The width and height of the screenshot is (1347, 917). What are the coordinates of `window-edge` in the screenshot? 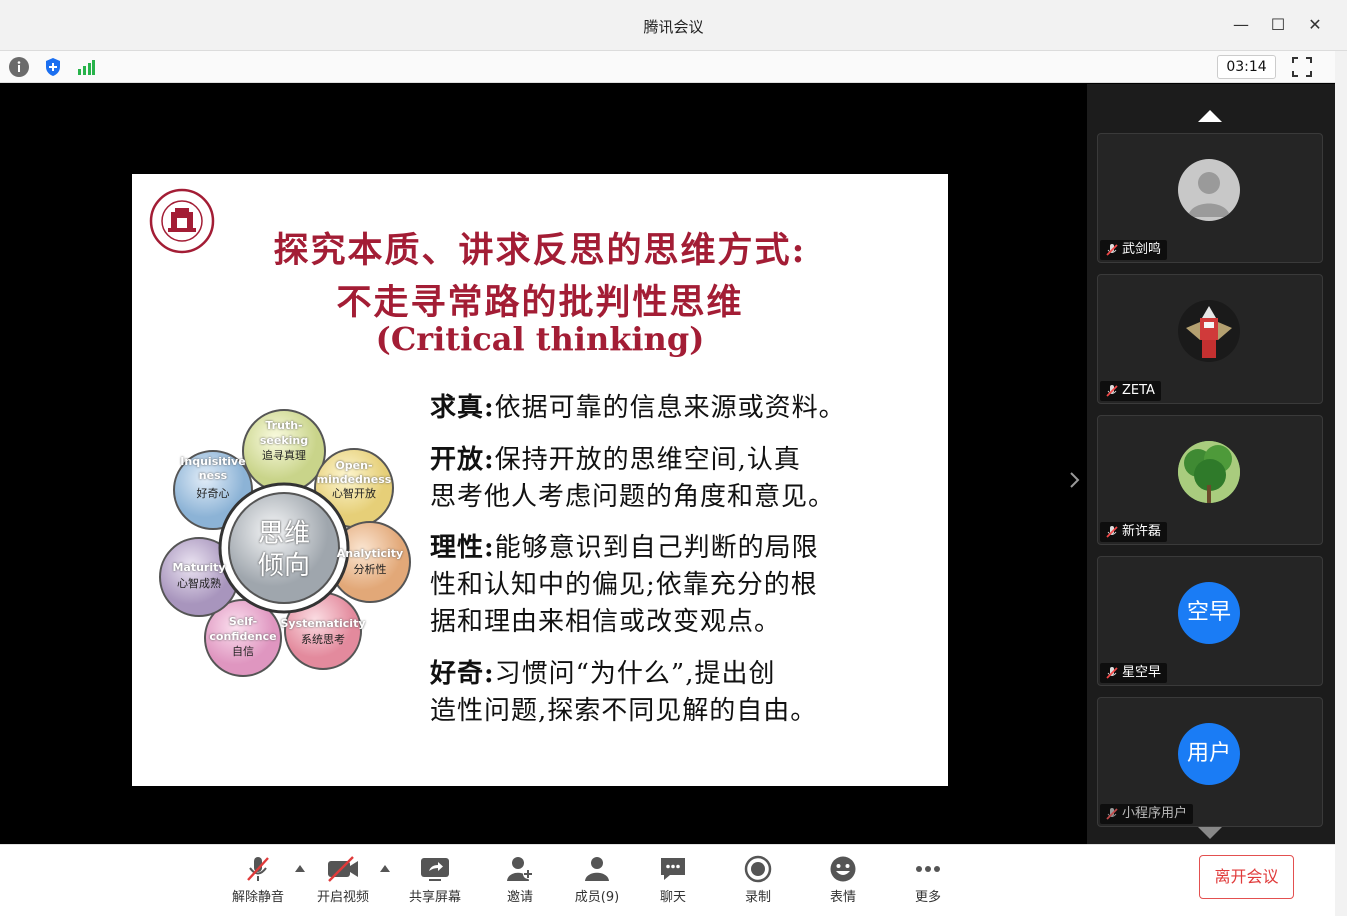 It's located at (1341, 483).